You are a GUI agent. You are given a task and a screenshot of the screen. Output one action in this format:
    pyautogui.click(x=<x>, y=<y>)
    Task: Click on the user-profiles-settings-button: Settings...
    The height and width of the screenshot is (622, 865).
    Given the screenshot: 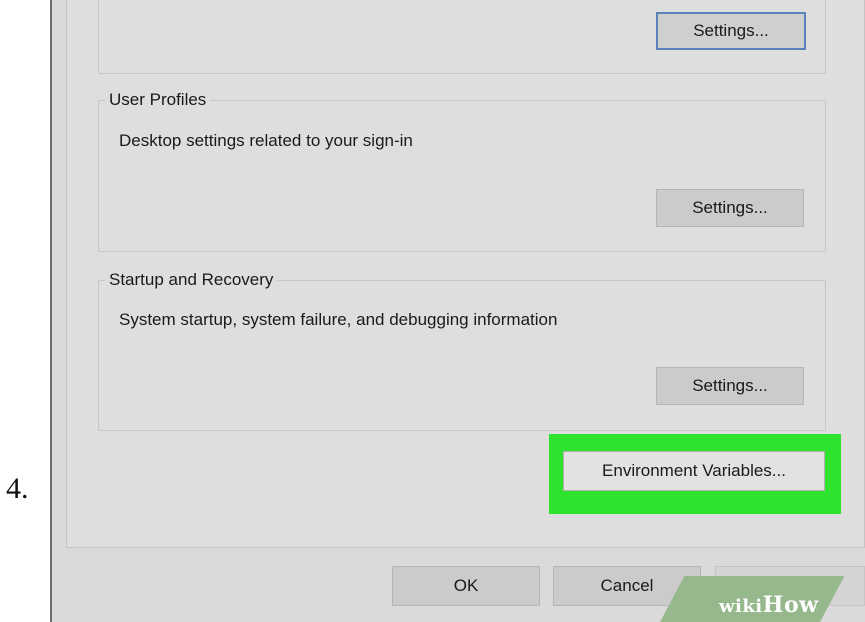 What is the action you would take?
    pyautogui.click(x=730, y=208)
    